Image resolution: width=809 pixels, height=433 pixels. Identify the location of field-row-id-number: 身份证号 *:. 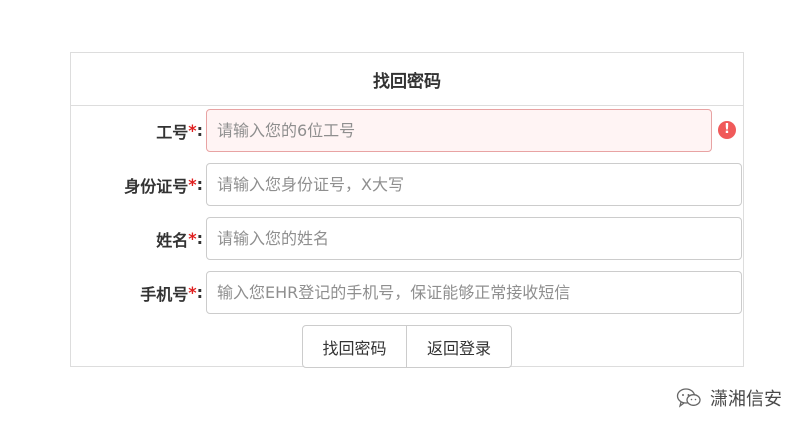
(421, 184).